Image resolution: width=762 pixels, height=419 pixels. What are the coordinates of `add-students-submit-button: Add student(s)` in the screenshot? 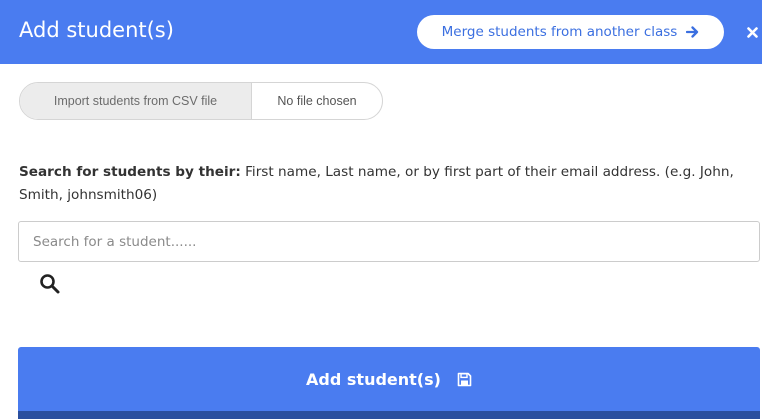 It's located at (389, 379).